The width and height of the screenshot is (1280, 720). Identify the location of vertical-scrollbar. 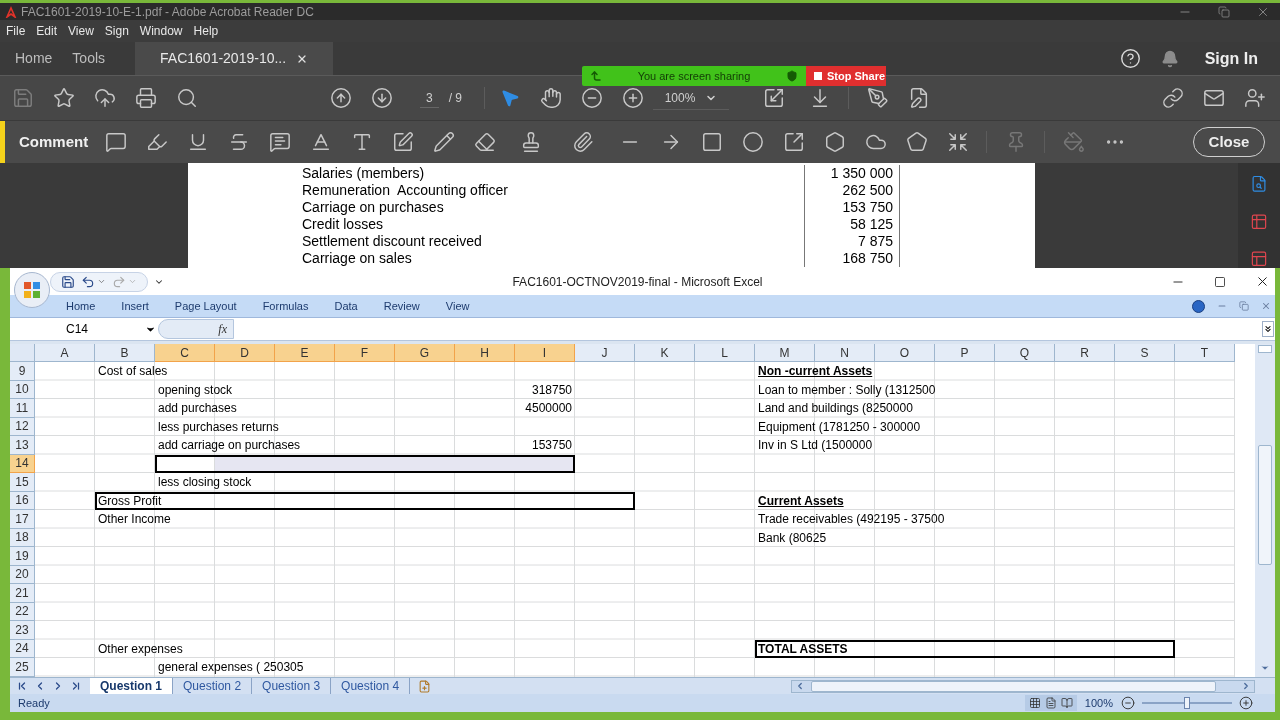
(1265, 510).